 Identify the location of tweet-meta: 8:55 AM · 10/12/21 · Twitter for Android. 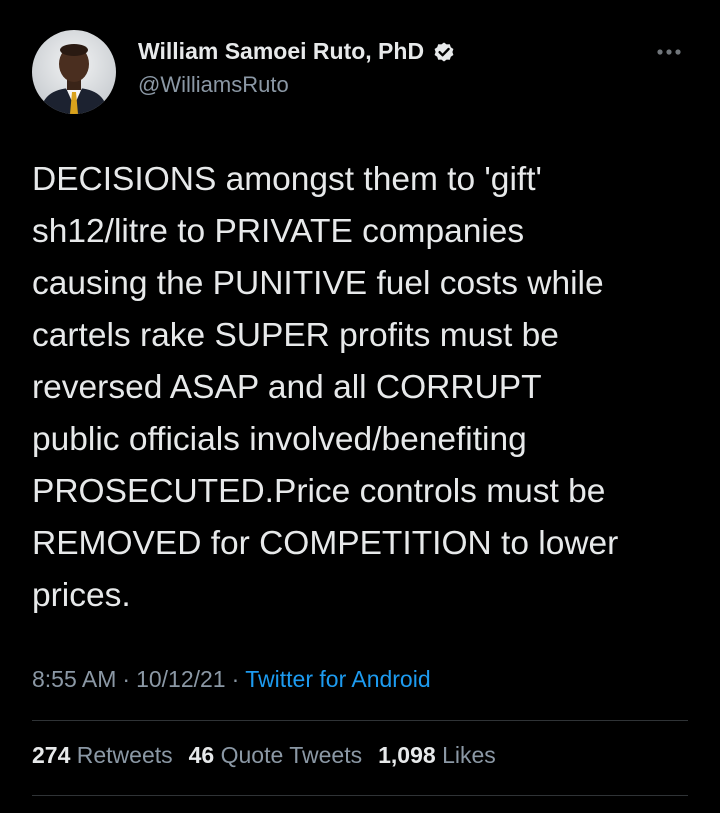
(231, 679).